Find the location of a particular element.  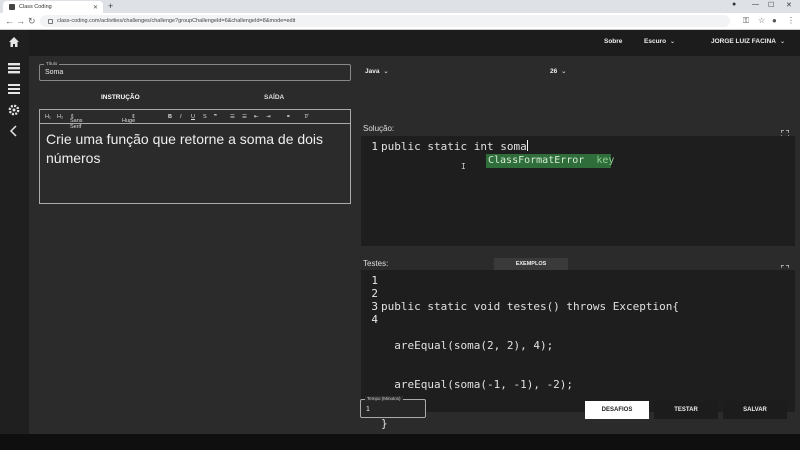

tempo-label: Tempo (Minutos) is located at coordinates (384, 398).